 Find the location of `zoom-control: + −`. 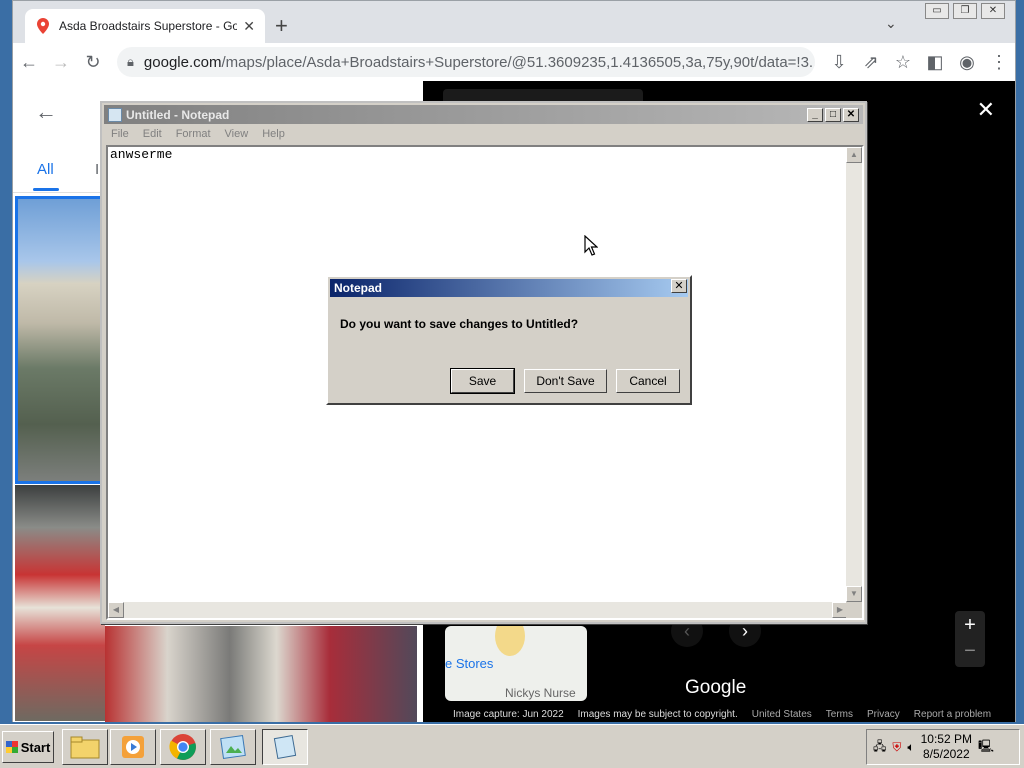

zoom-control: + − is located at coordinates (970, 639).